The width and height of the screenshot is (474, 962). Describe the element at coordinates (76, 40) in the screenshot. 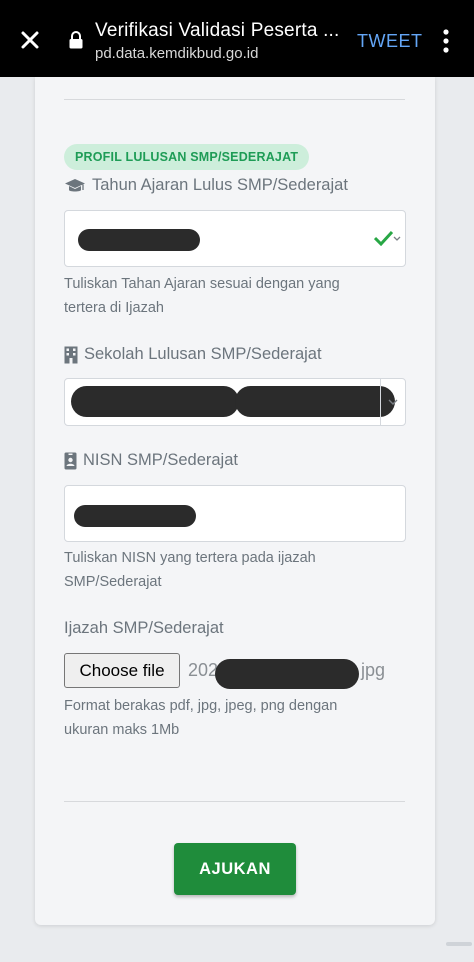

I see `lock-icon` at that location.